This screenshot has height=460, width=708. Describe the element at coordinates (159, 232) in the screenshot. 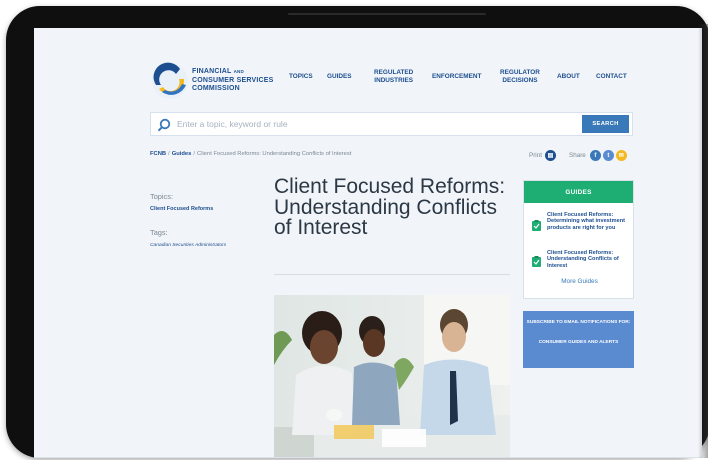

I see `tags-label: Tags:` at that location.